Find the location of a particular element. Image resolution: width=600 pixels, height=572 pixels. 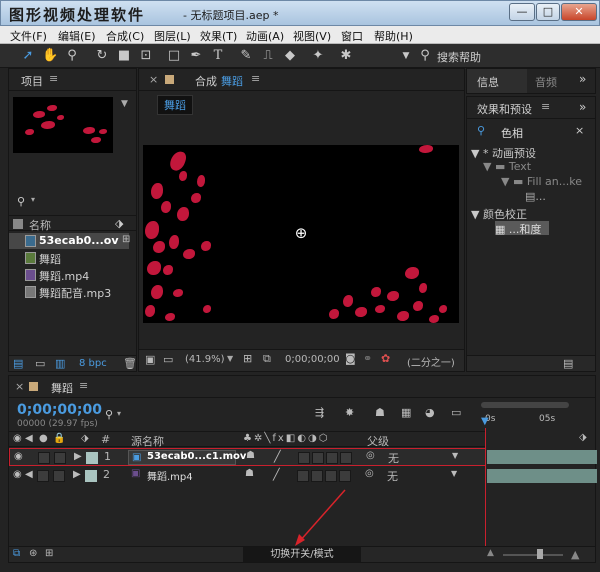

toggle-transparency-icon: ⧉ is located at coordinates (267, 359).